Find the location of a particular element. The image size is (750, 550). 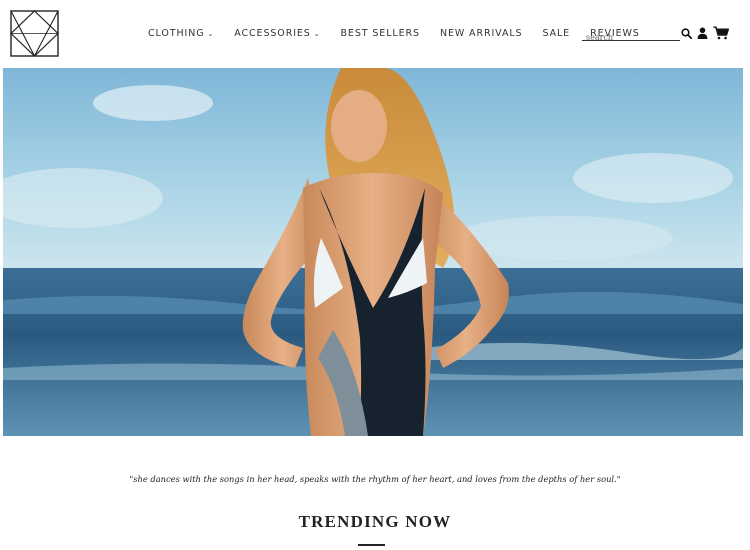

section-title-trending: TRENDING NOW is located at coordinates (375, 521).